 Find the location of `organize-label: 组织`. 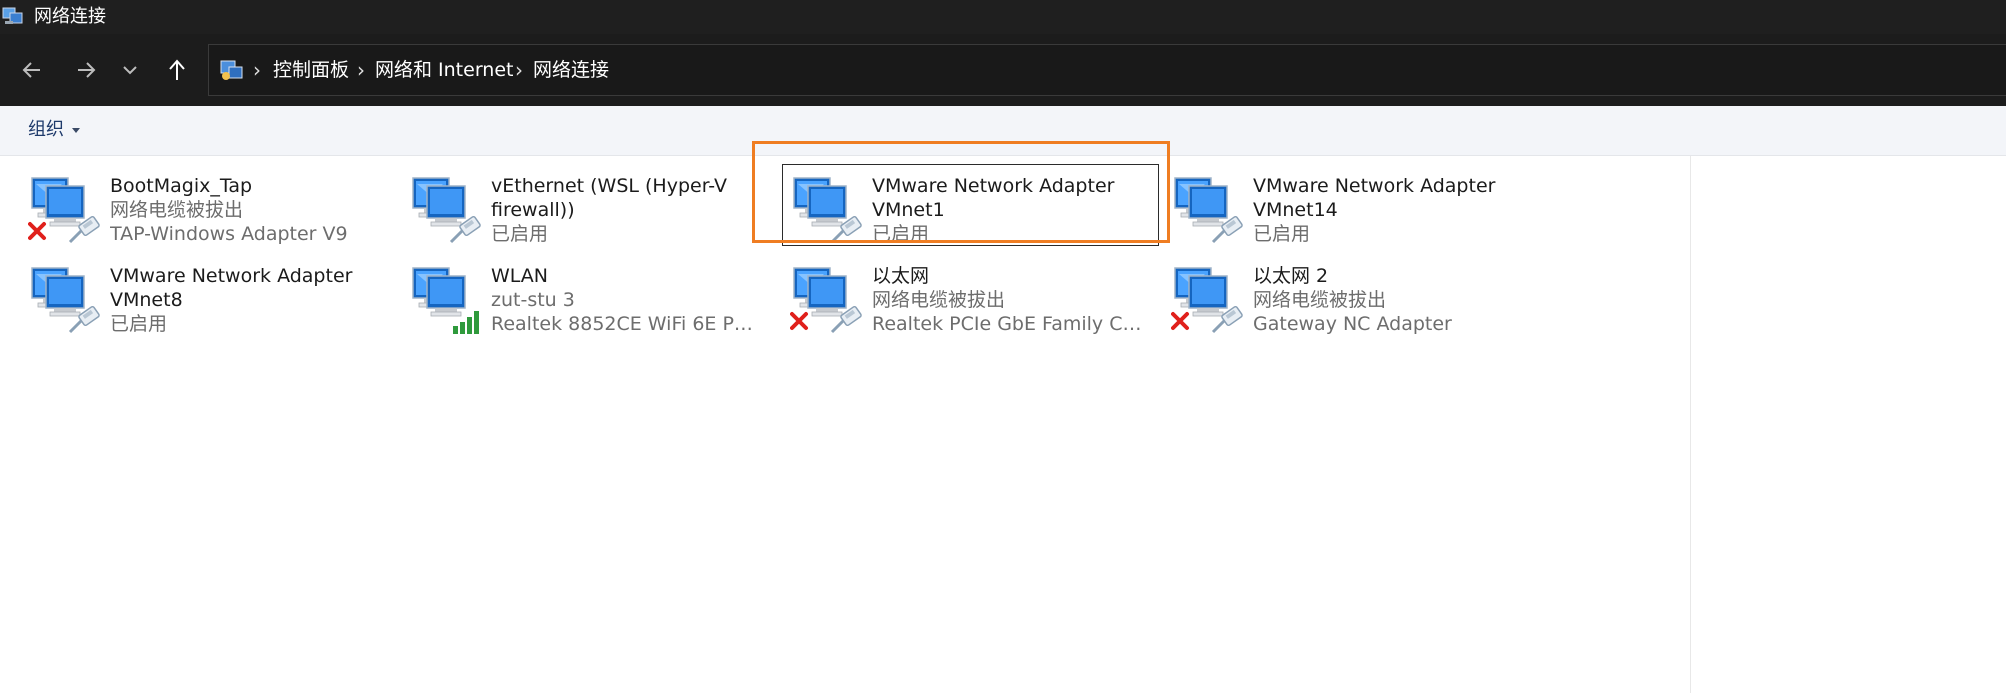

organize-label: 组织 is located at coordinates (46, 129).